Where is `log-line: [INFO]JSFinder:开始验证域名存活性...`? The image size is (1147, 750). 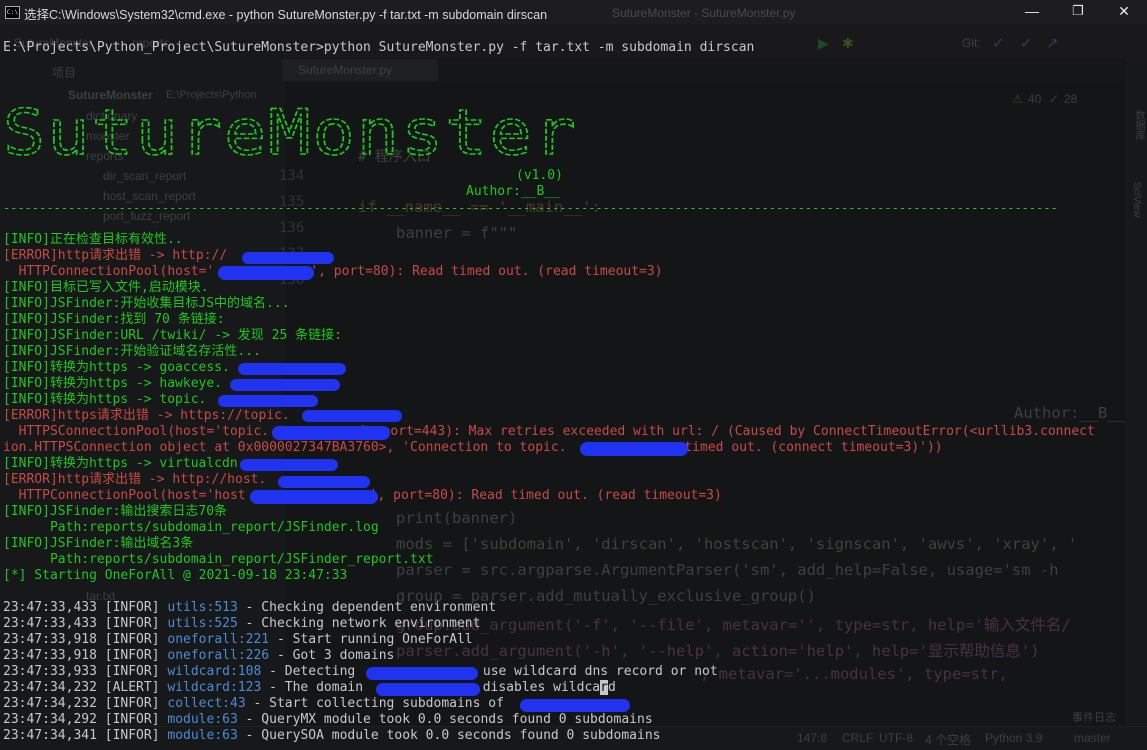
log-line: [INFO]JSFinder:开始验证域名存活性... is located at coordinates (132, 351).